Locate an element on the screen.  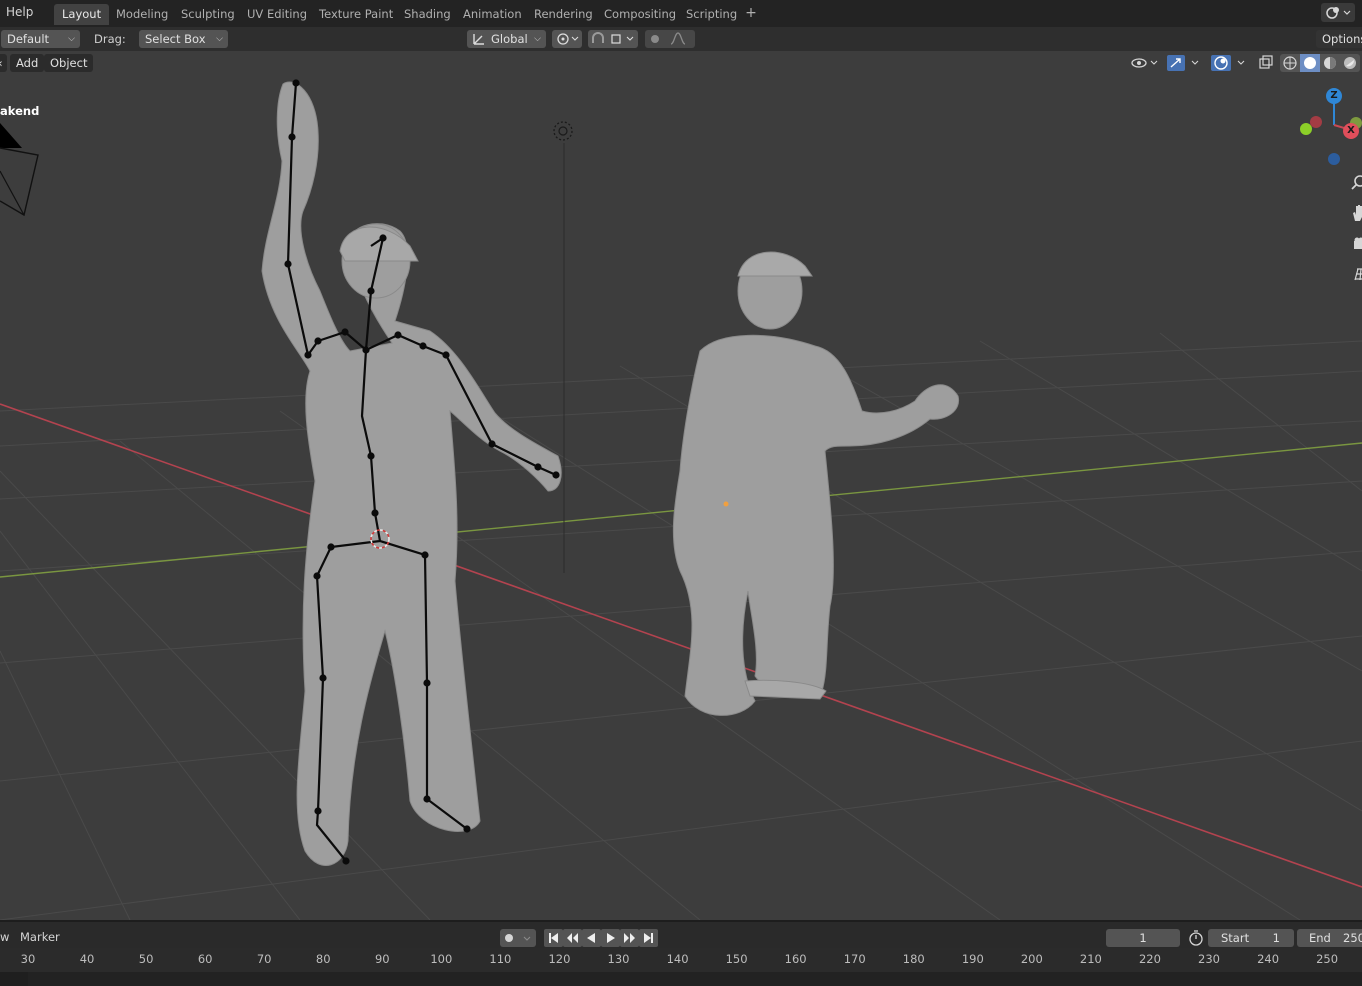
tab-scripting: Scripting is located at coordinates (711, 14).